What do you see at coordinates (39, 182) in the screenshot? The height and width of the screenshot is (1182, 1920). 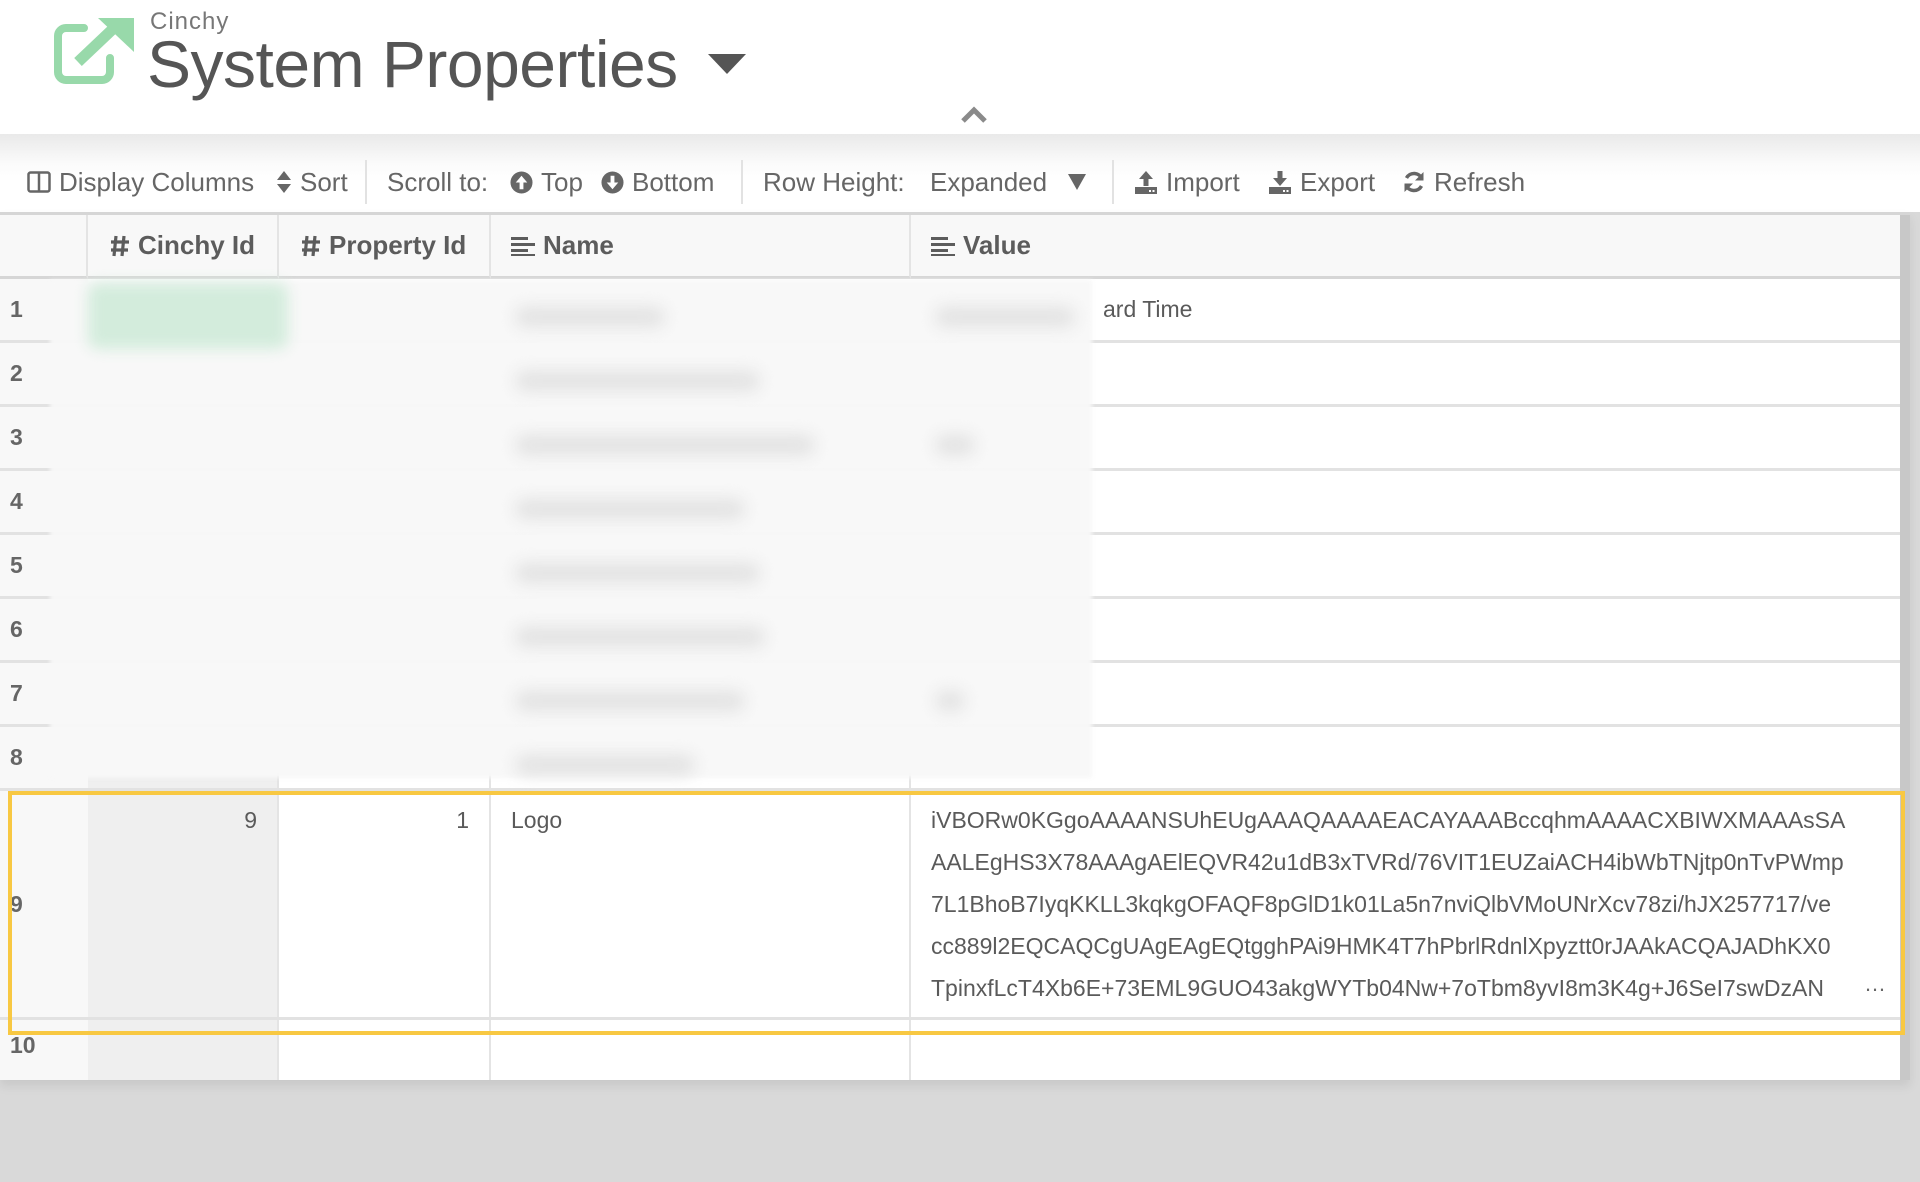 I see `columns-icon` at bounding box center [39, 182].